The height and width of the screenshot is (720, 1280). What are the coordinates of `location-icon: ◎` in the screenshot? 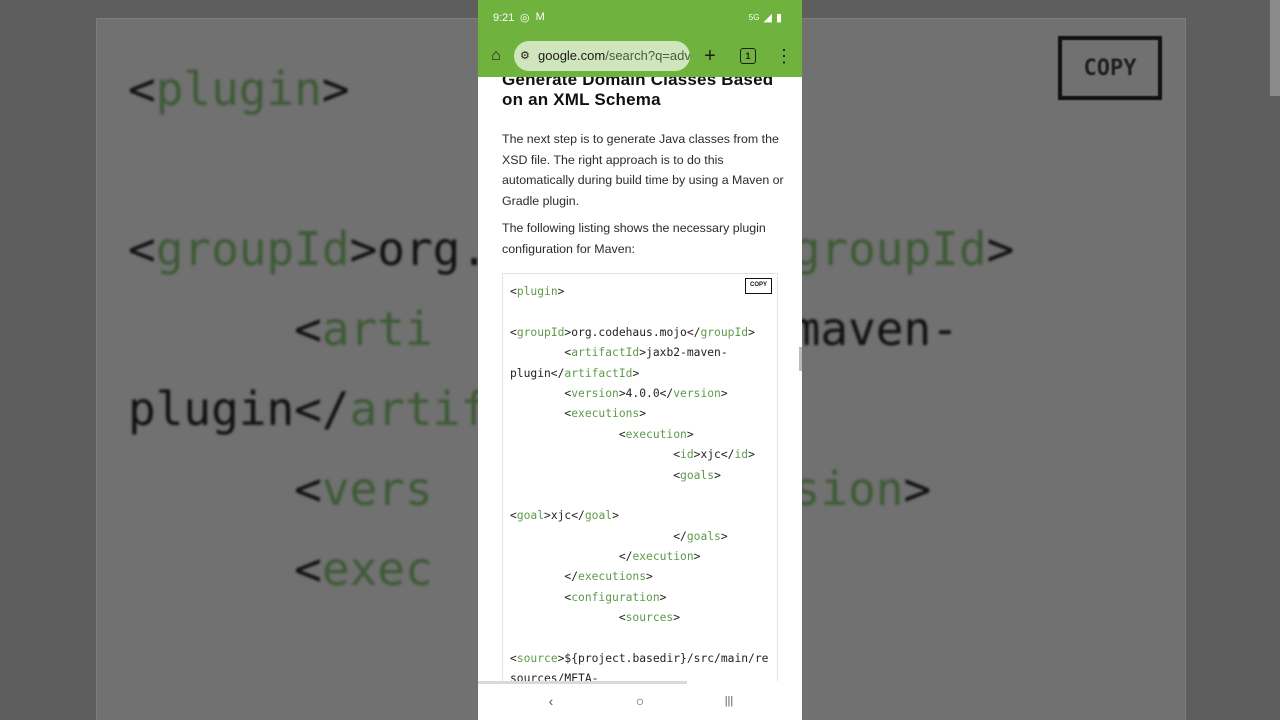 It's located at (525, 18).